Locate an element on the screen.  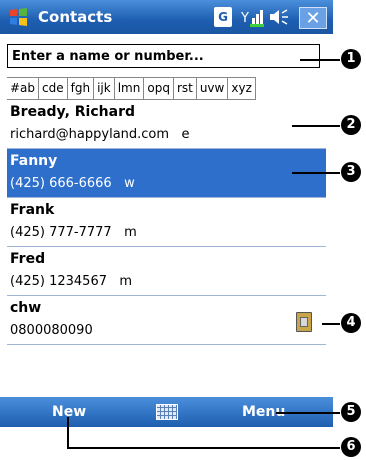
alphabet-tab-lmn: lmn is located at coordinates (130, 88).